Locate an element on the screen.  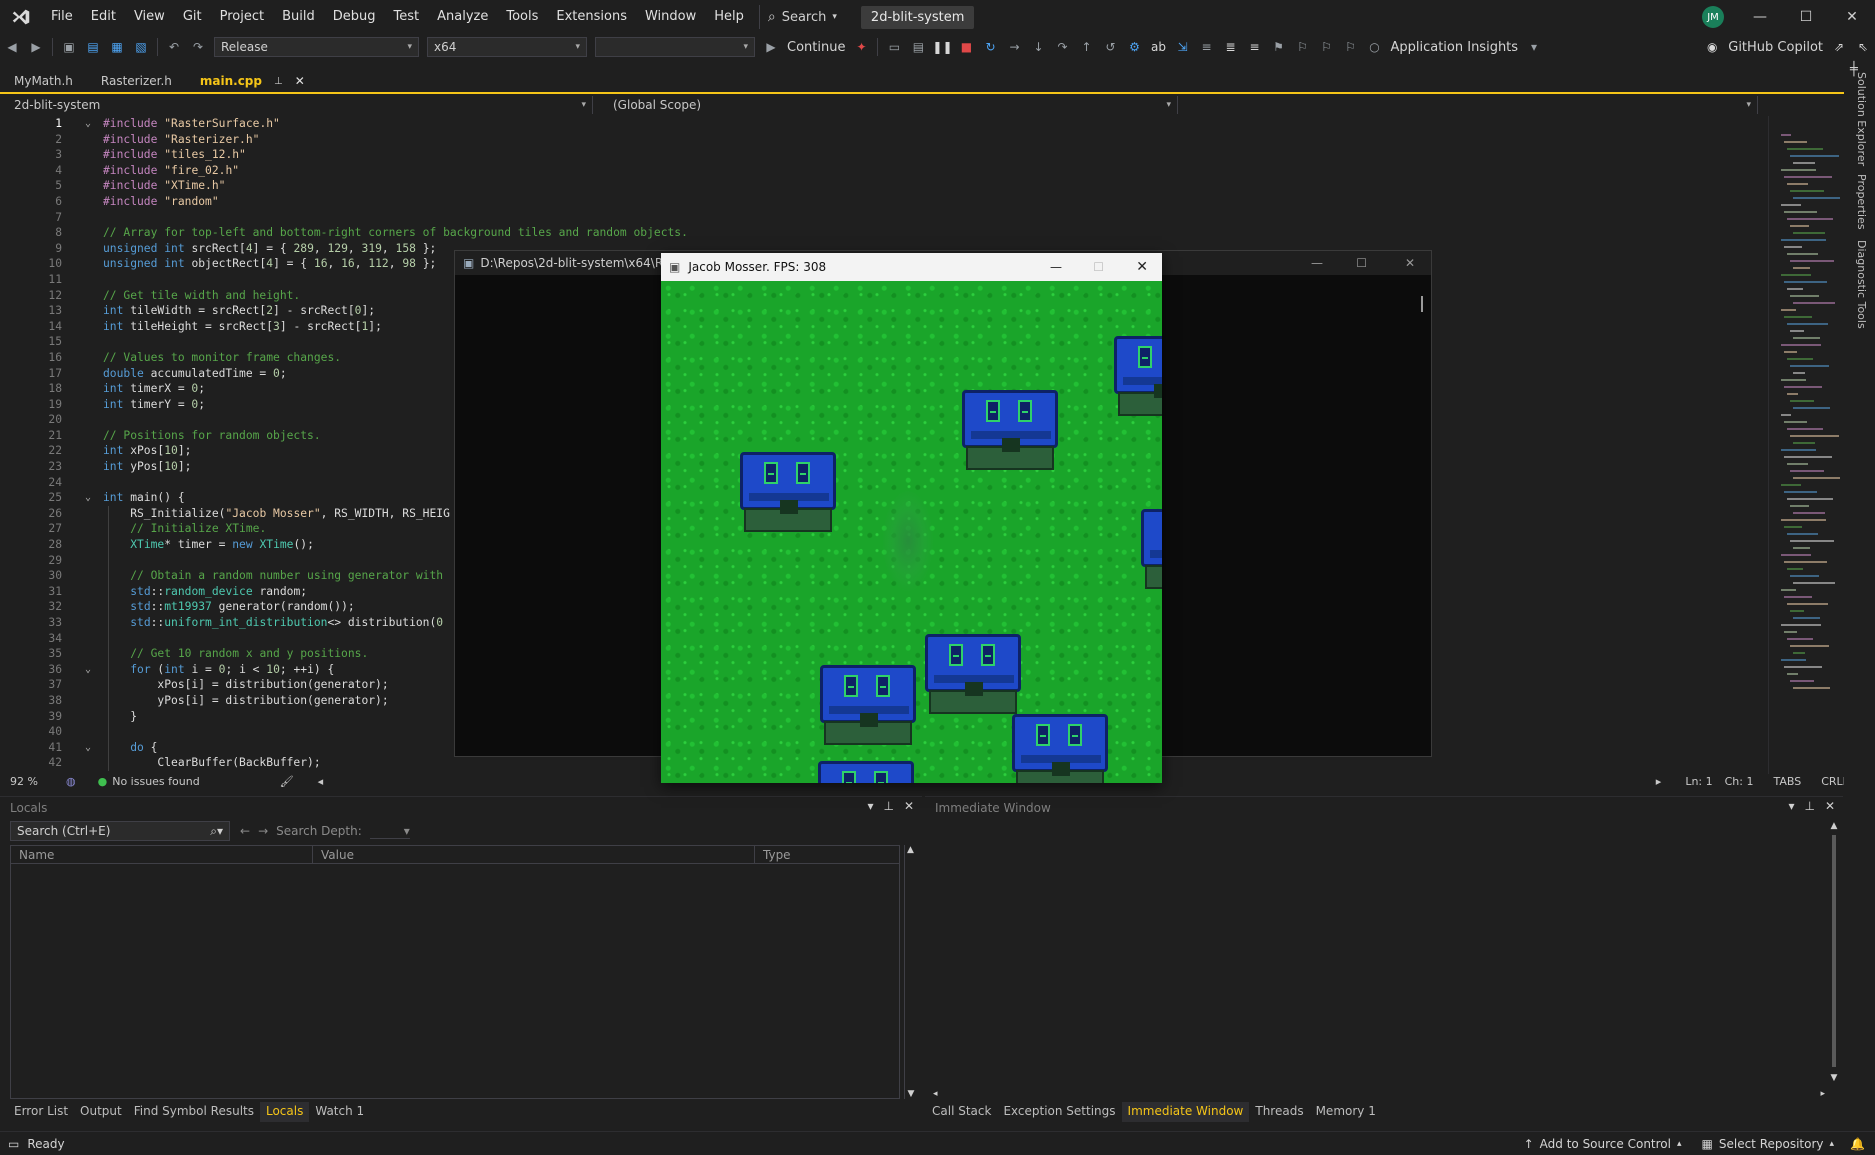
notifications-icon: 🔔 is located at coordinates (1857, 1144).